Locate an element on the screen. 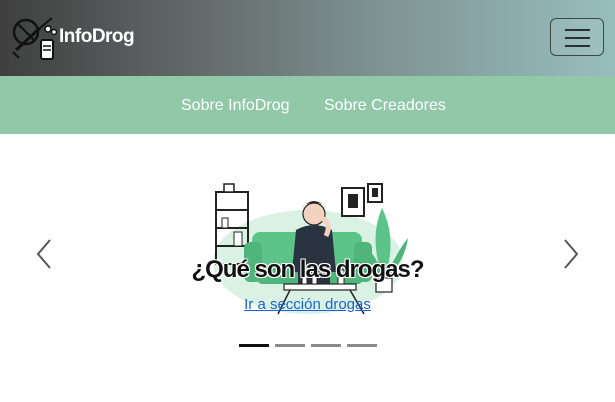 The width and height of the screenshot is (615, 402). nav-link-sobre-infodrog: Sobre InfoDrog is located at coordinates (235, 106).